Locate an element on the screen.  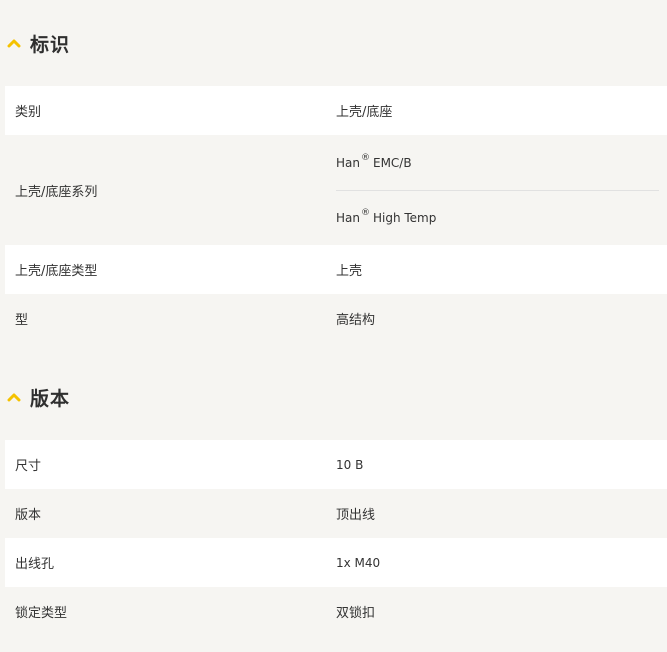
row-value-text: 顶出线 is located at coordinates (356, 515).